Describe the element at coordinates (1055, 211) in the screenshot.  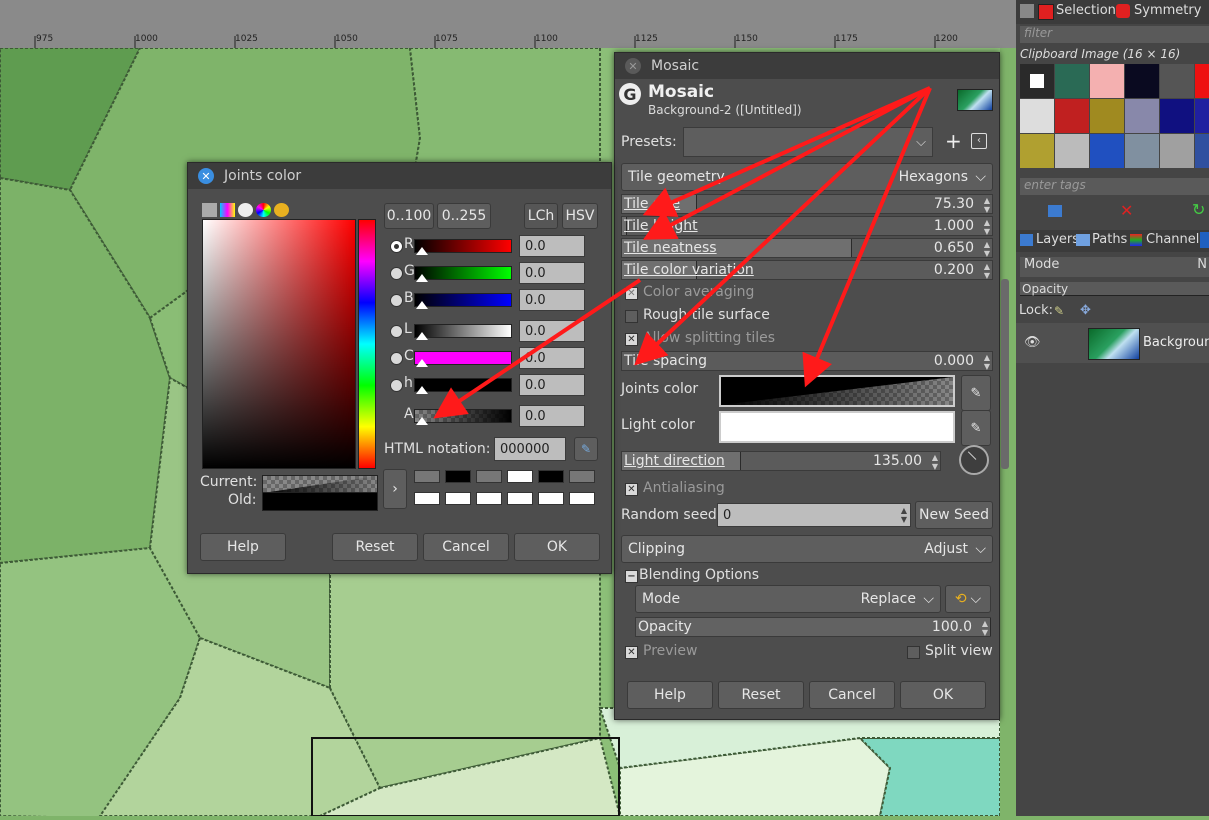
I see `copy-icon` at that location.